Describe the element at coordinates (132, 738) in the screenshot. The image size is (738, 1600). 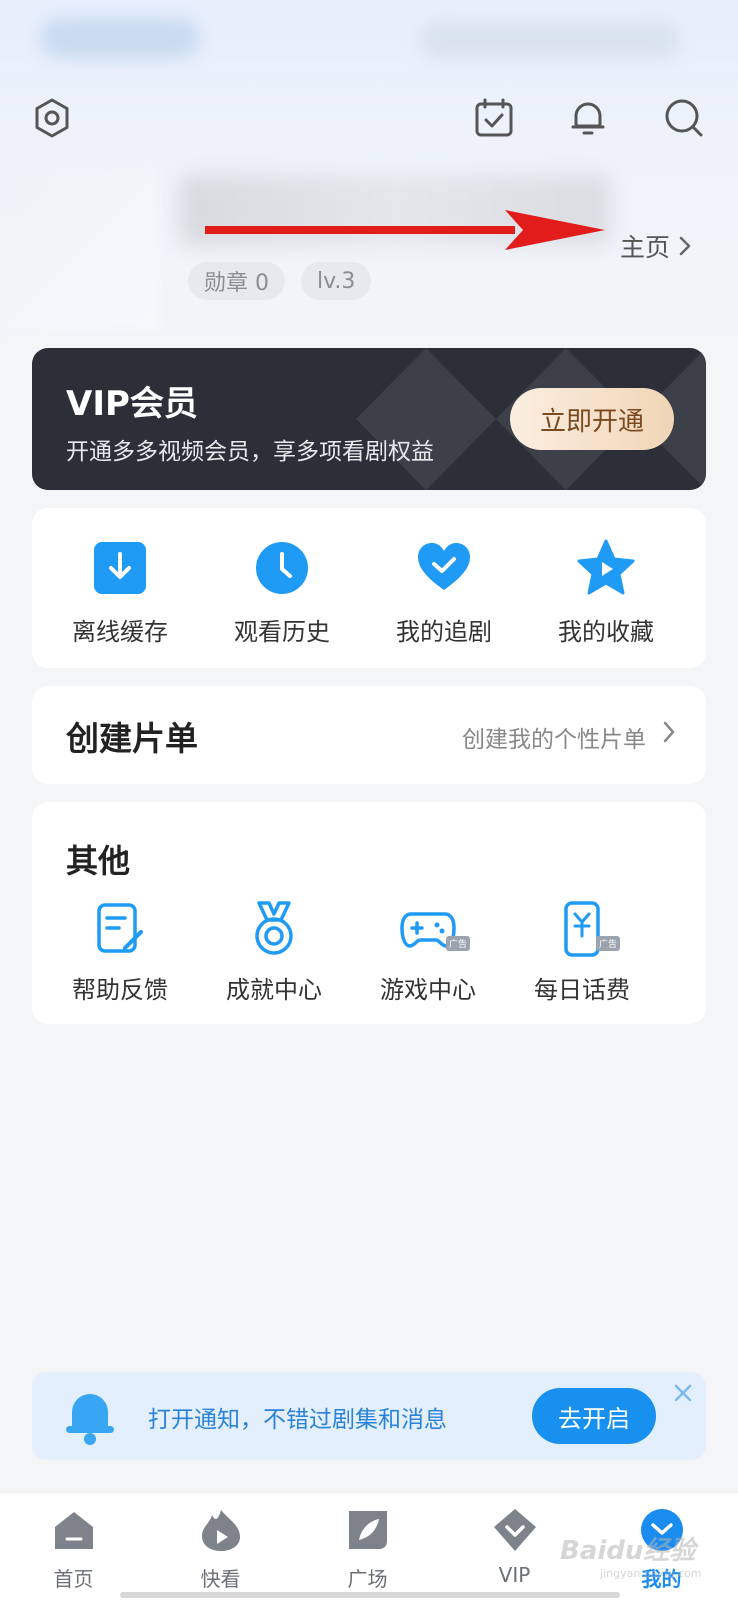
I see `playlist-title: 创建片单` at that location.